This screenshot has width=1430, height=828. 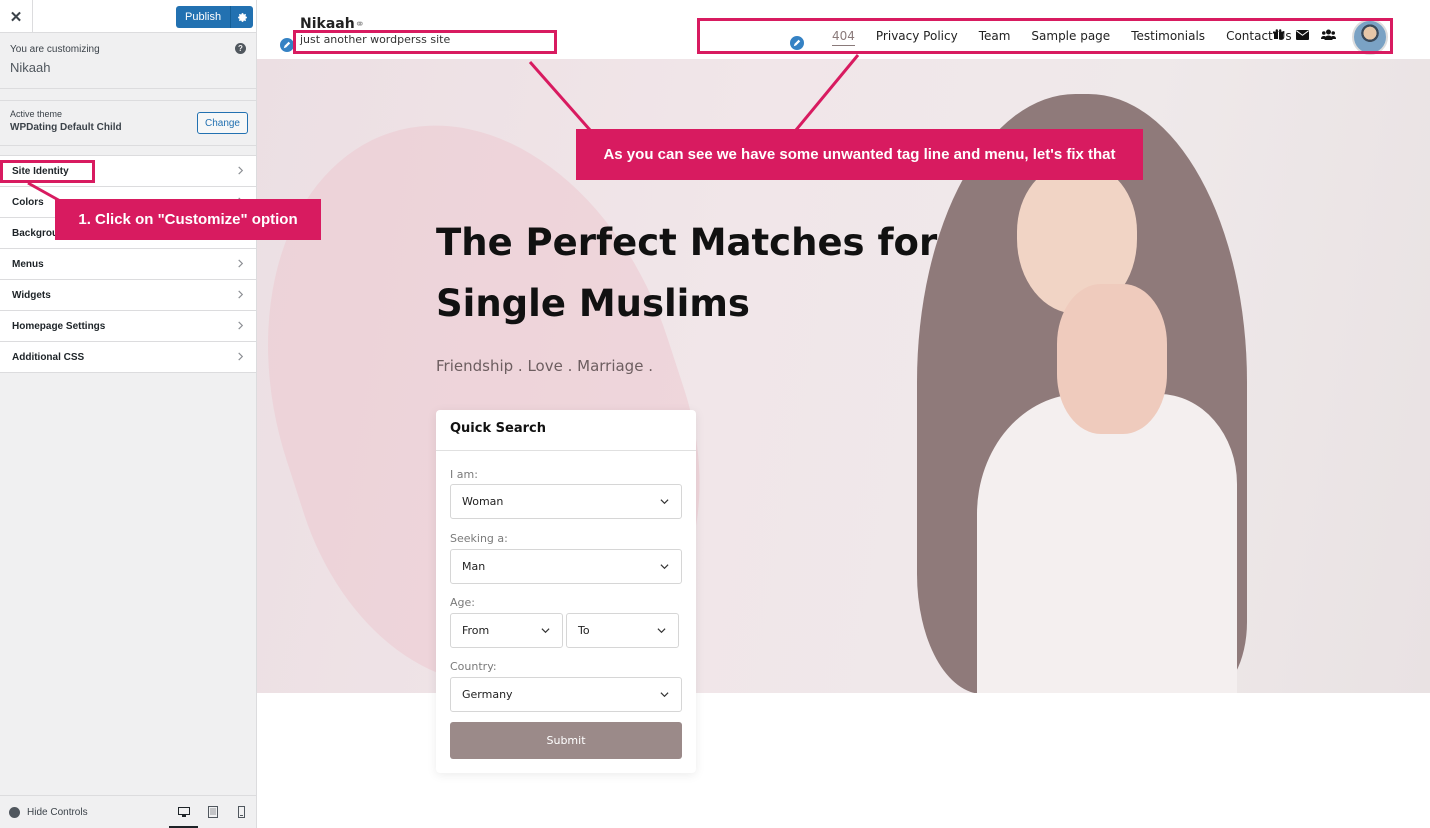 What do you see at coordinates (128, 61) in the screenshot?
I see `customizing-info: You are customizing Nikaah ?` at bounding box center [128, 61].